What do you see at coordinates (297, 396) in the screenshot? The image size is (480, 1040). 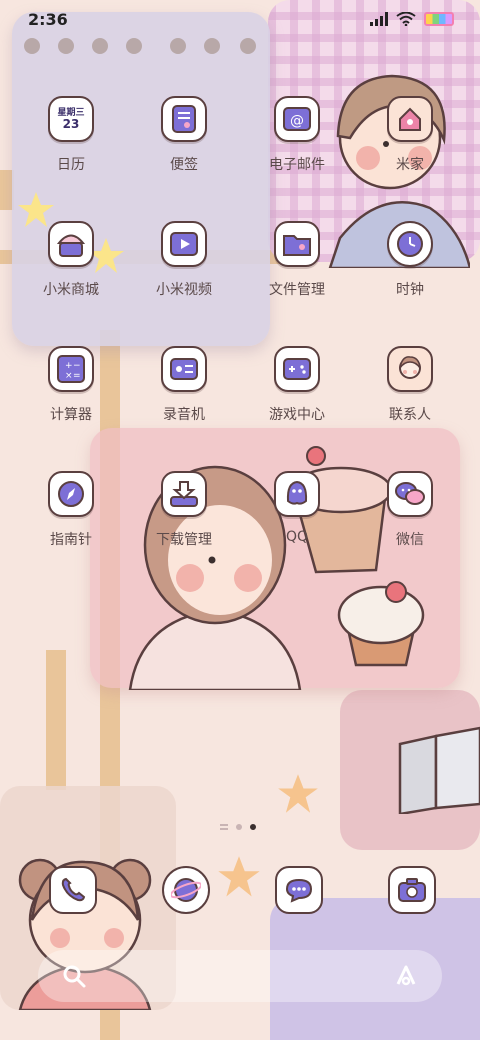 I see `app-game-center: 游戏中心` at bounding box center [297, 396].